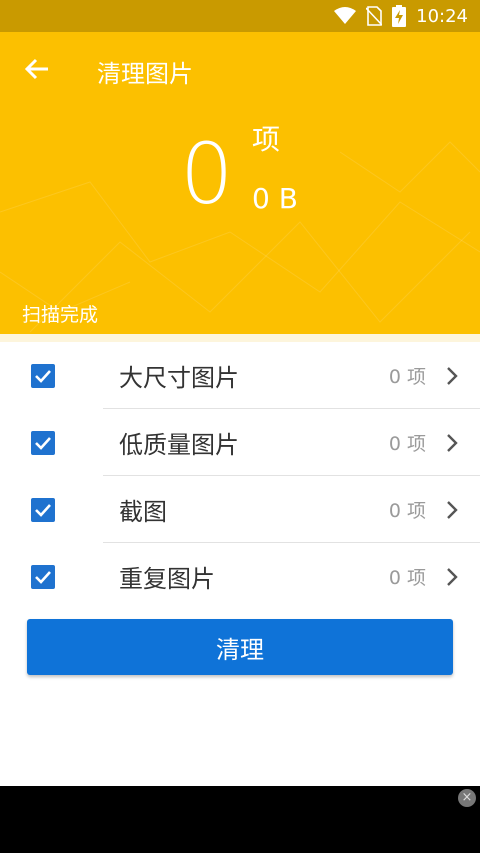  What do you see at coordinates (167, 579) in the screenshot?
I see `list-item-label: 重复图片` at bounding box center [167, 579].